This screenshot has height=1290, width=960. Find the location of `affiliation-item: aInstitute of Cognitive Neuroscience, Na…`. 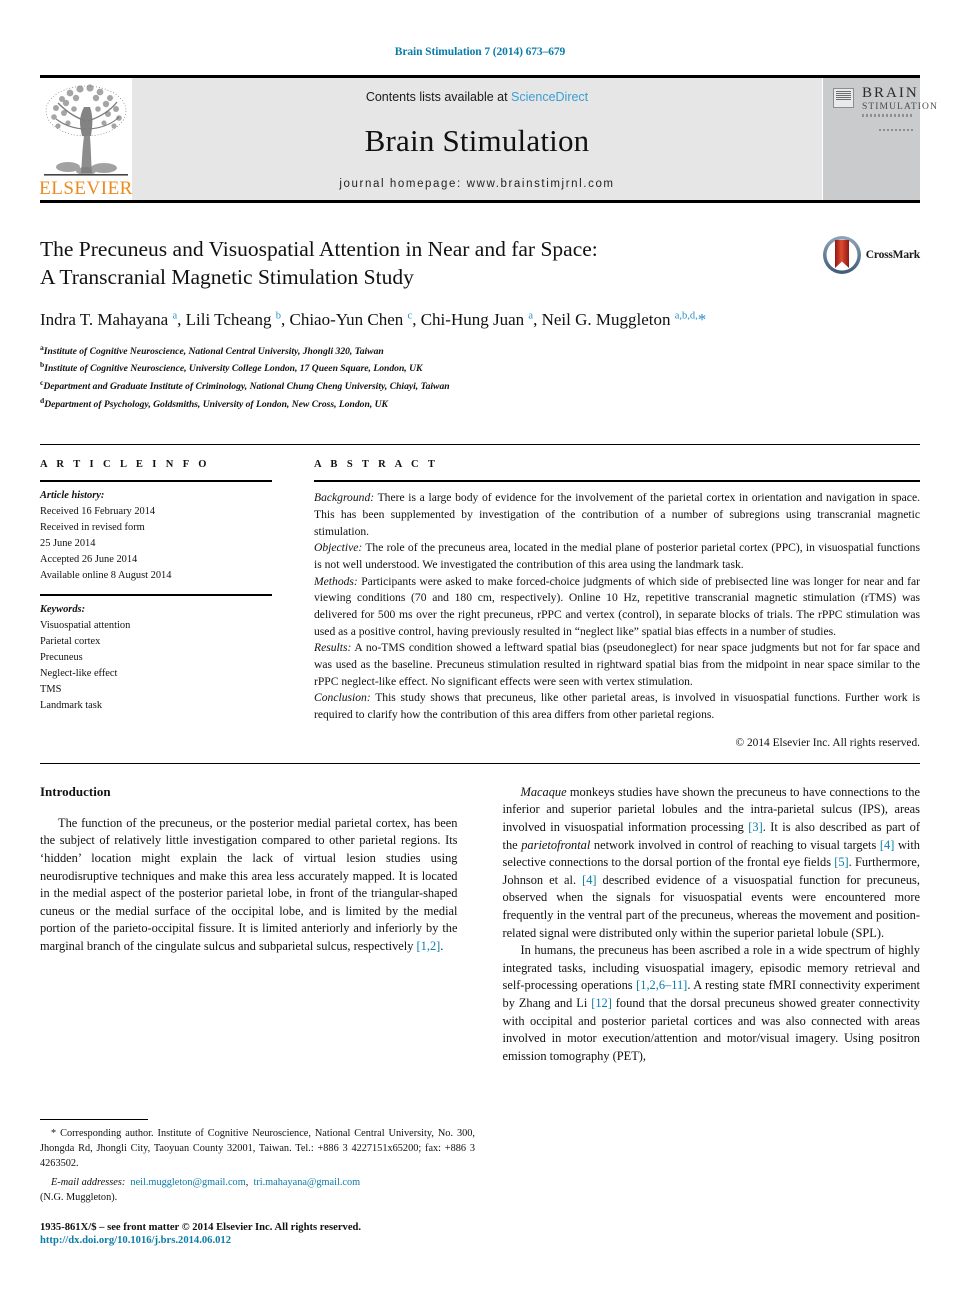

affiliation-item: aInstitute of Cognitive Neuroscience, Na… is located at coordinates (420, 351).